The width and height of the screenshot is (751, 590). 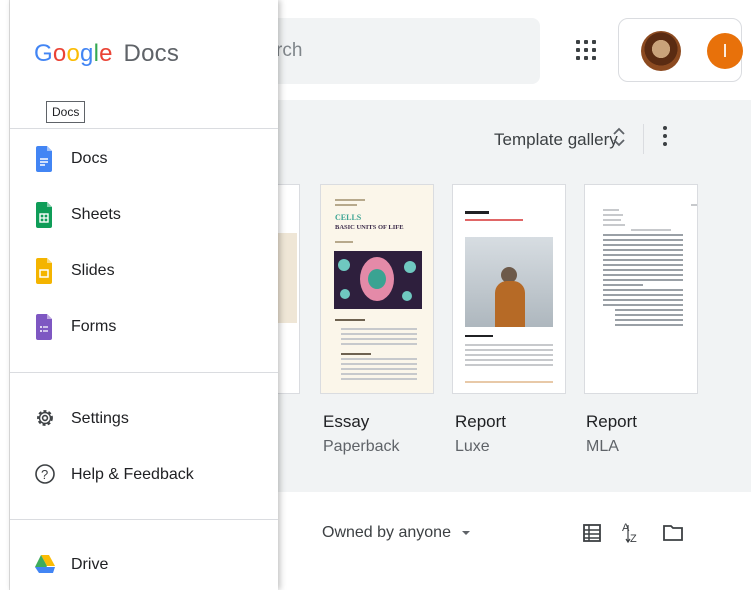 What do you see at coordinates (641, 289) in the screenshot?
I see `template-thumb-report-mla` at bounding box center [641, 289].